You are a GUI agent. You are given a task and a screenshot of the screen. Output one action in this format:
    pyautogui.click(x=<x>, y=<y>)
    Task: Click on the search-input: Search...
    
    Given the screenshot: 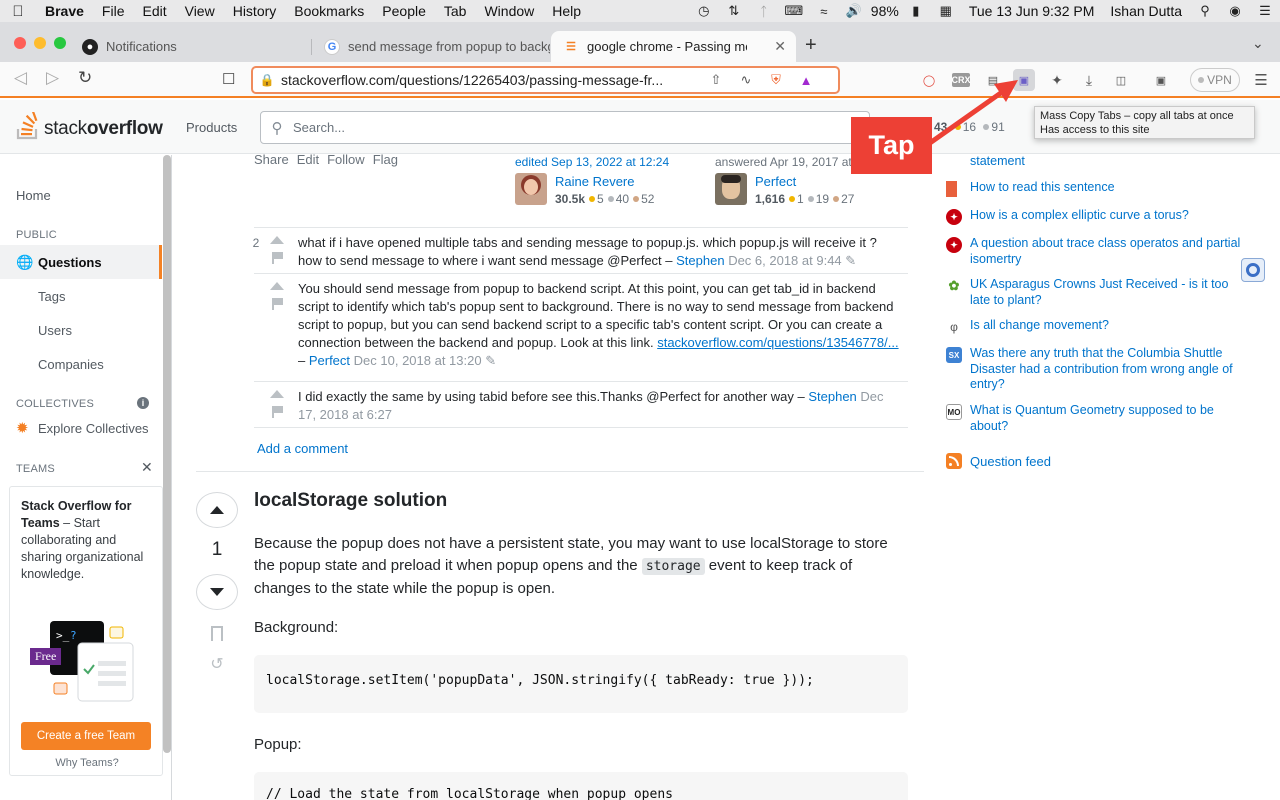 What is the action you would take?
    pyautogui.click(x=319, y=127)
    